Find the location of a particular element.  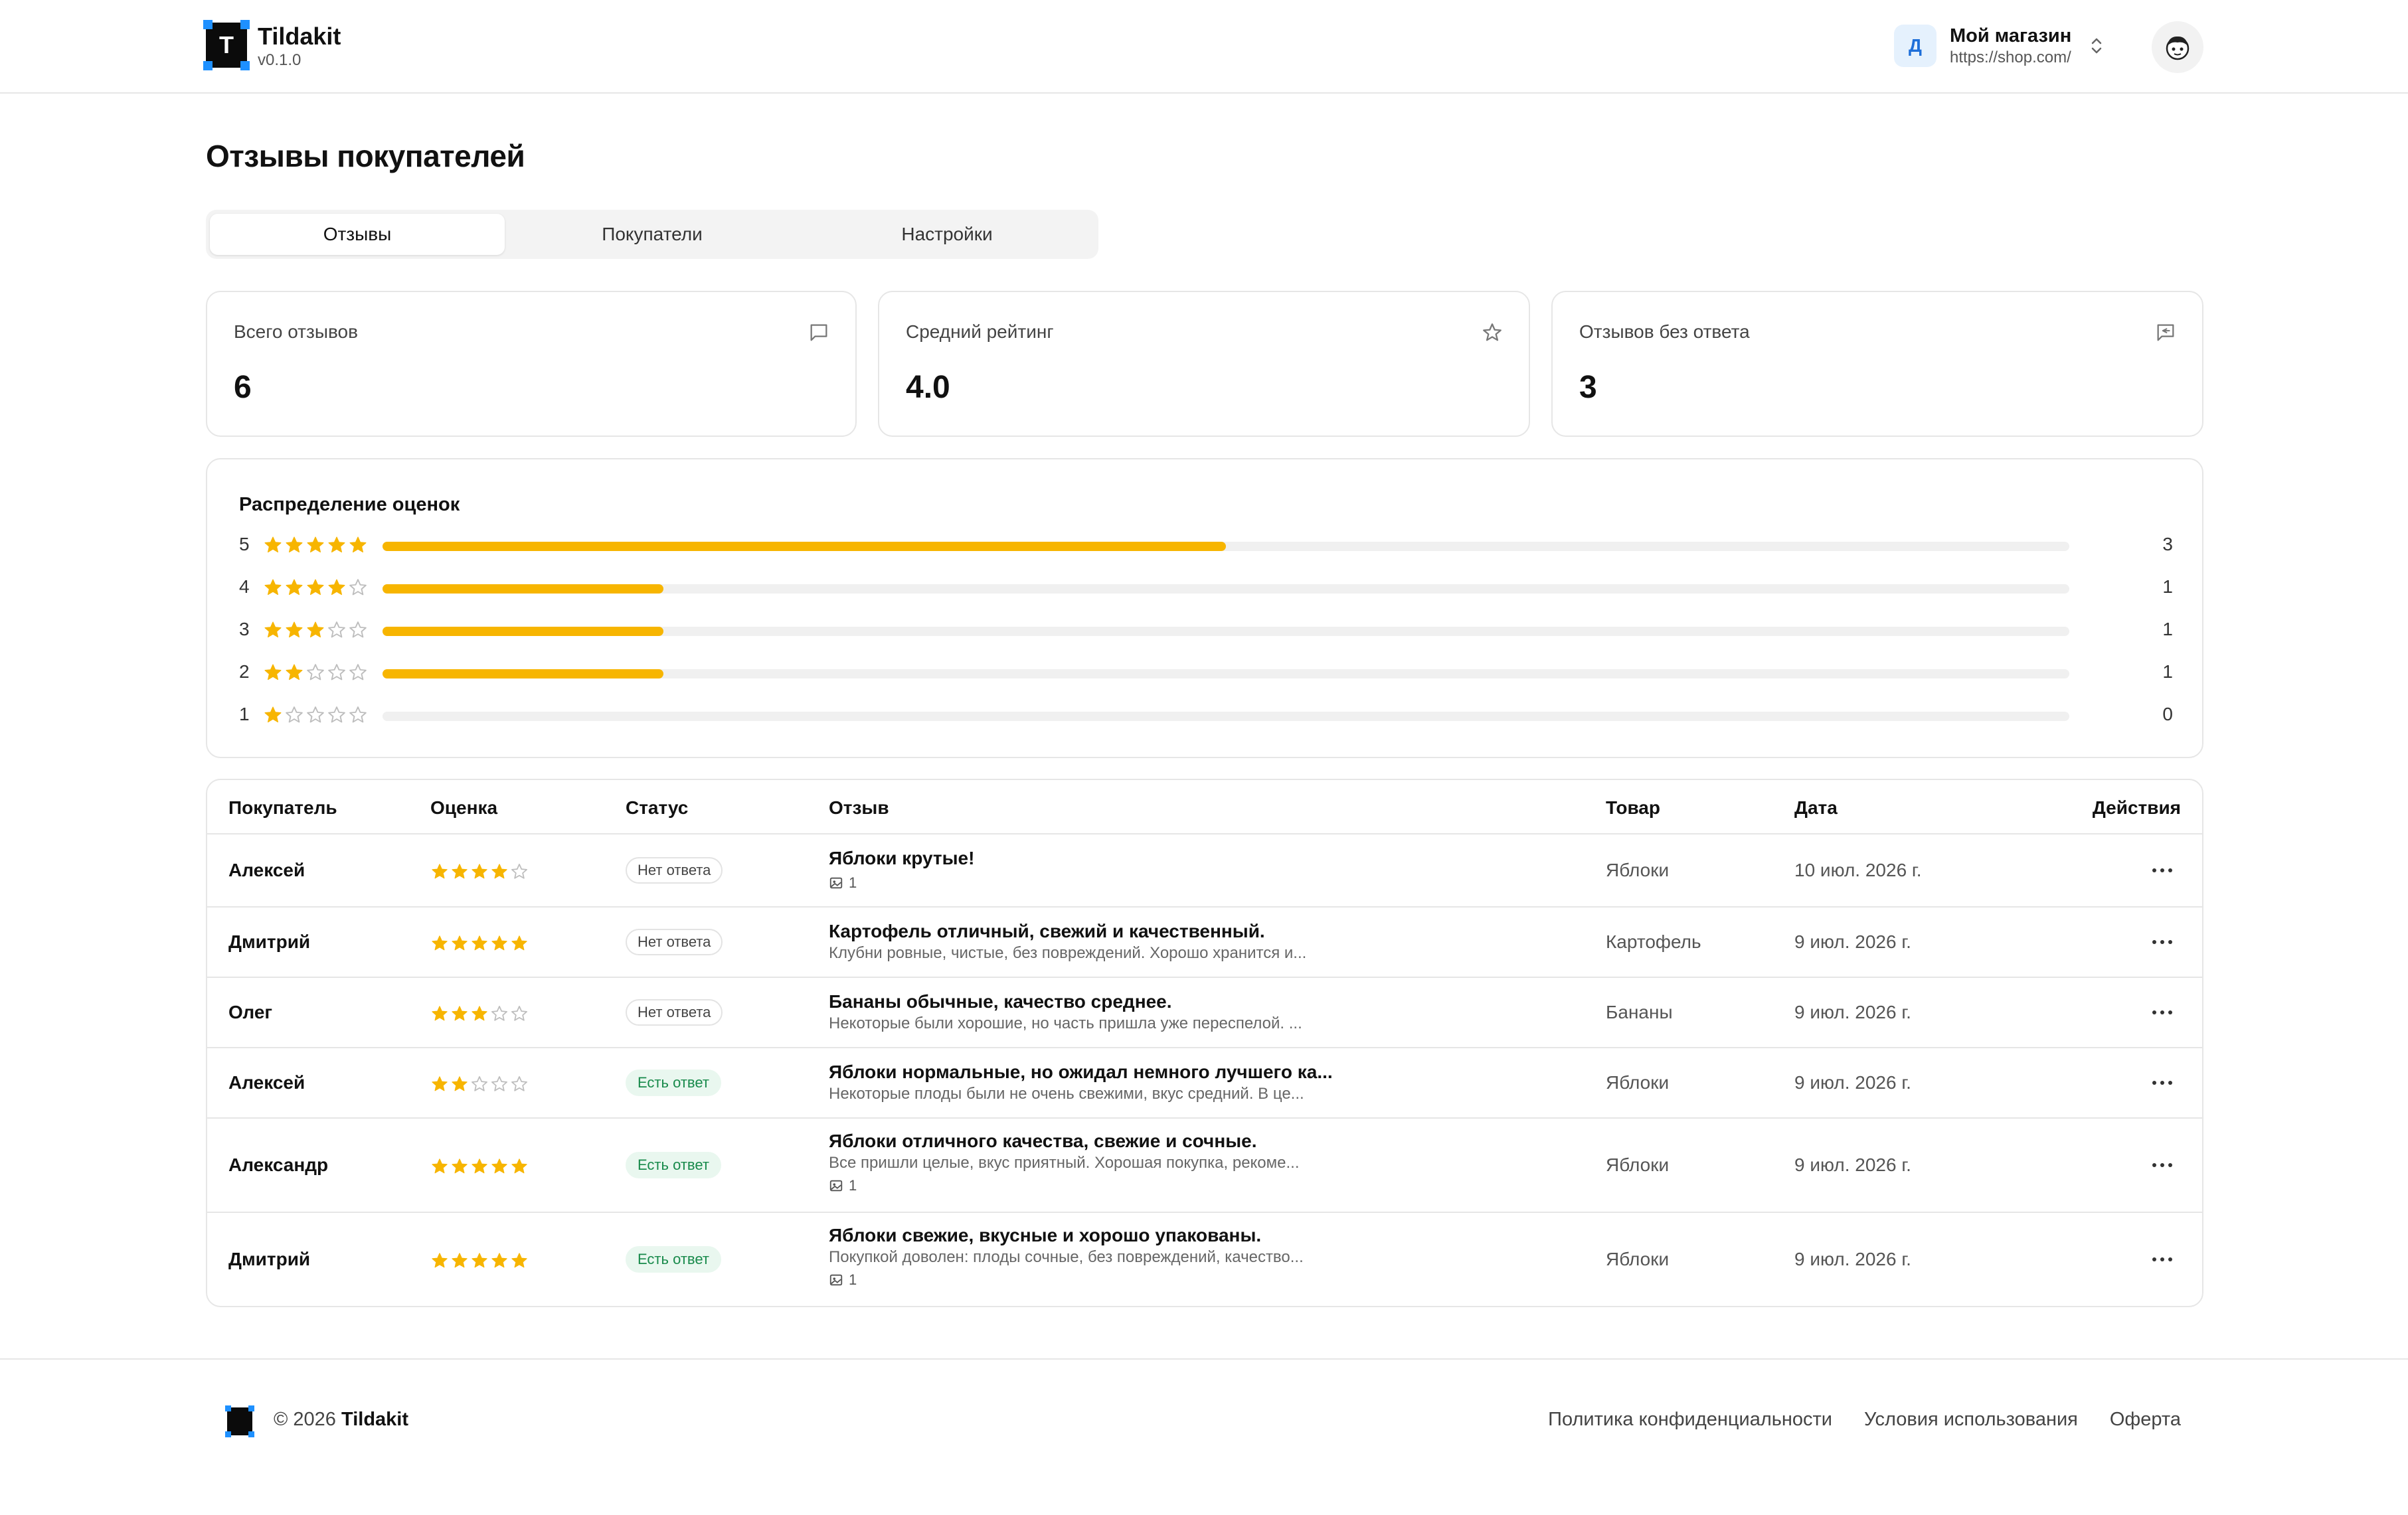

tab-settings: Настройки is located at coordinates (947, 234).